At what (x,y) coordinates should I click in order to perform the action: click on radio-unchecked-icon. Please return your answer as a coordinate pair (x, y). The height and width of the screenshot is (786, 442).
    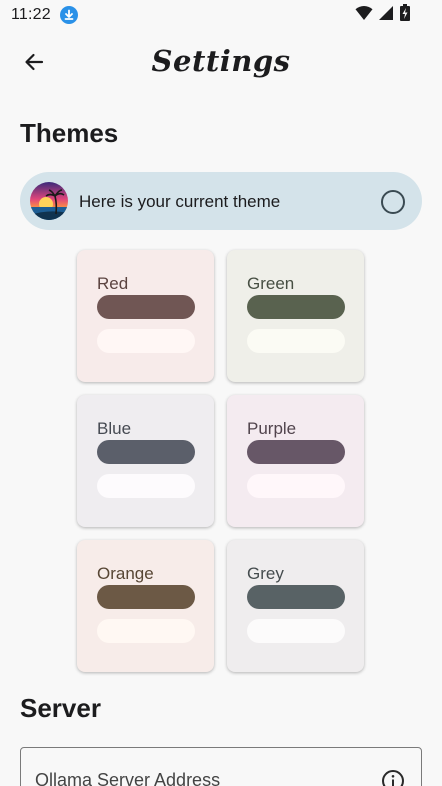
    Looking at the image, I should click on (393, 202).